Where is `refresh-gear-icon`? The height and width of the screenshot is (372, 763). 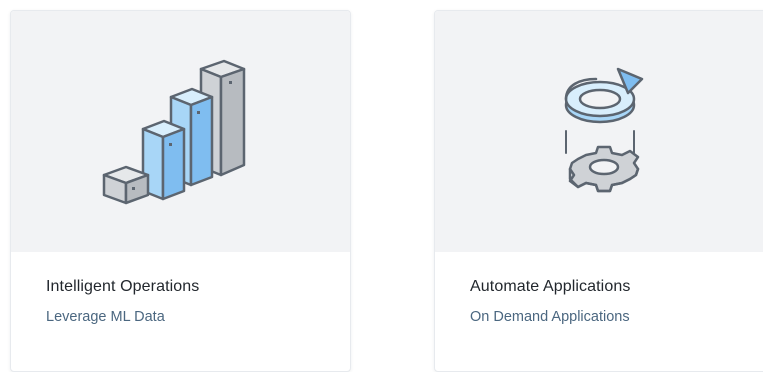
refresh-gear-icon is located at coordinates (604, 129).